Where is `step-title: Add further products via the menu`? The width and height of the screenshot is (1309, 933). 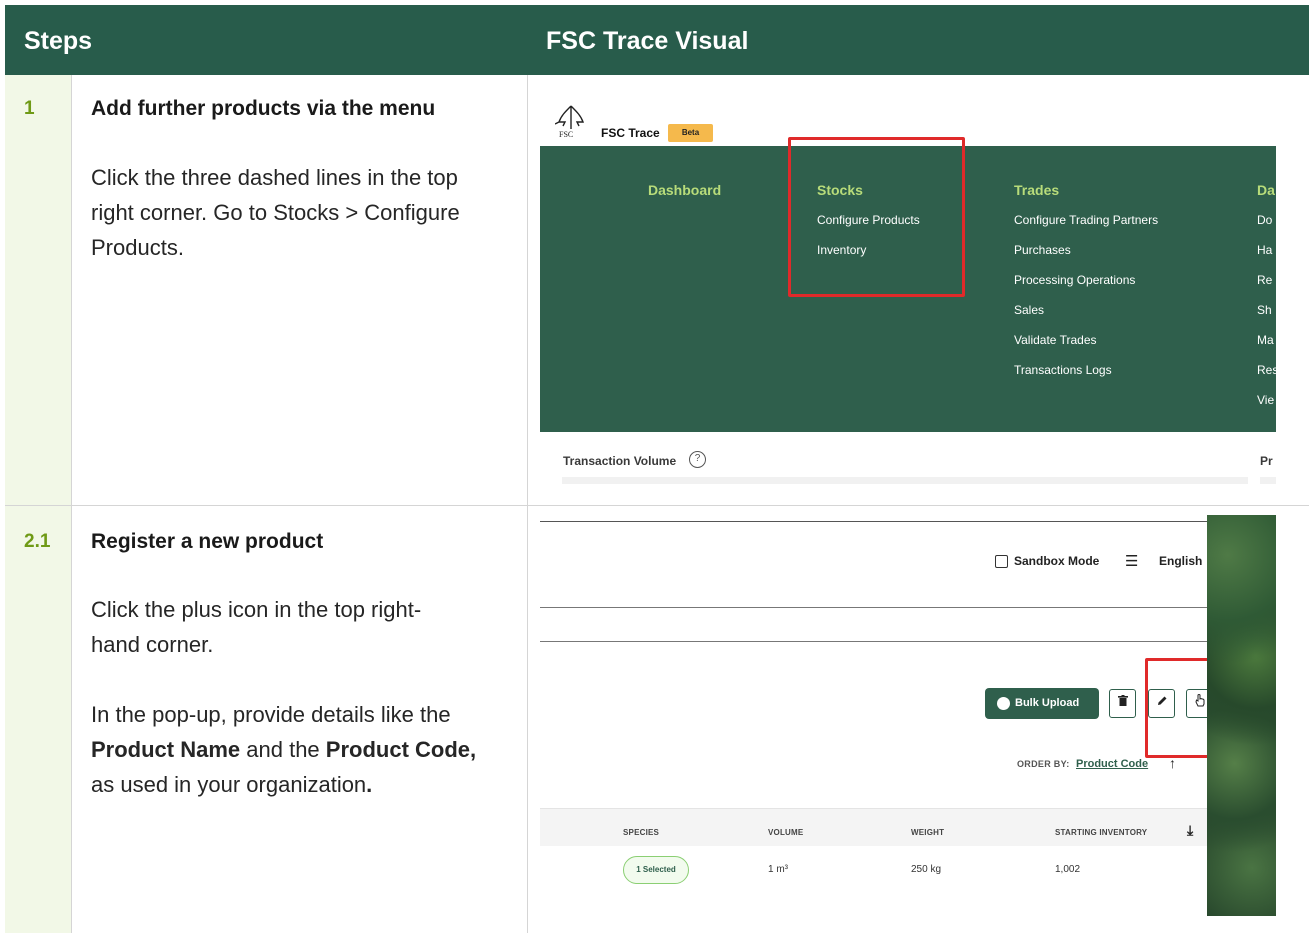 step-title: Add further products via the menu is located at coordinates (263, 108).